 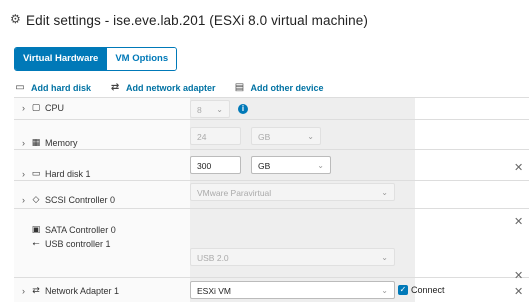 I want to click on cpu-icon: ▢, so click(x=36, y=107).